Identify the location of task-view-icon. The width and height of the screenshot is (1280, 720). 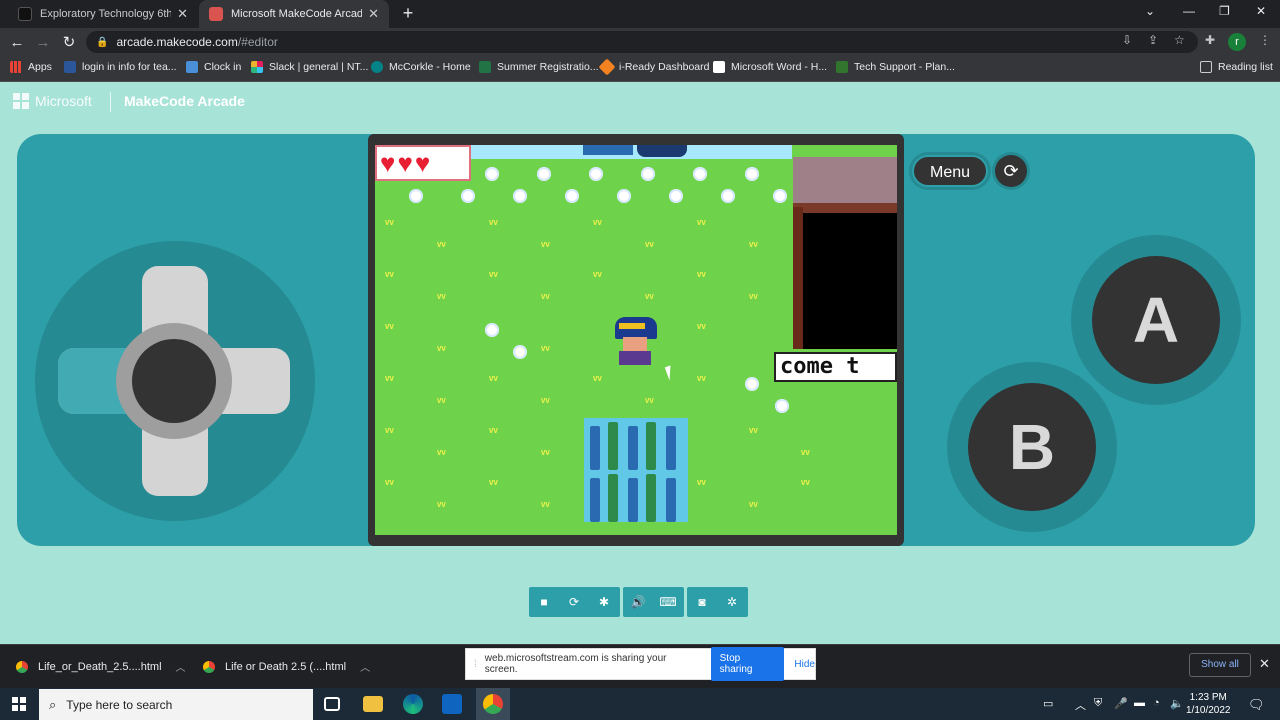
(332, 704).